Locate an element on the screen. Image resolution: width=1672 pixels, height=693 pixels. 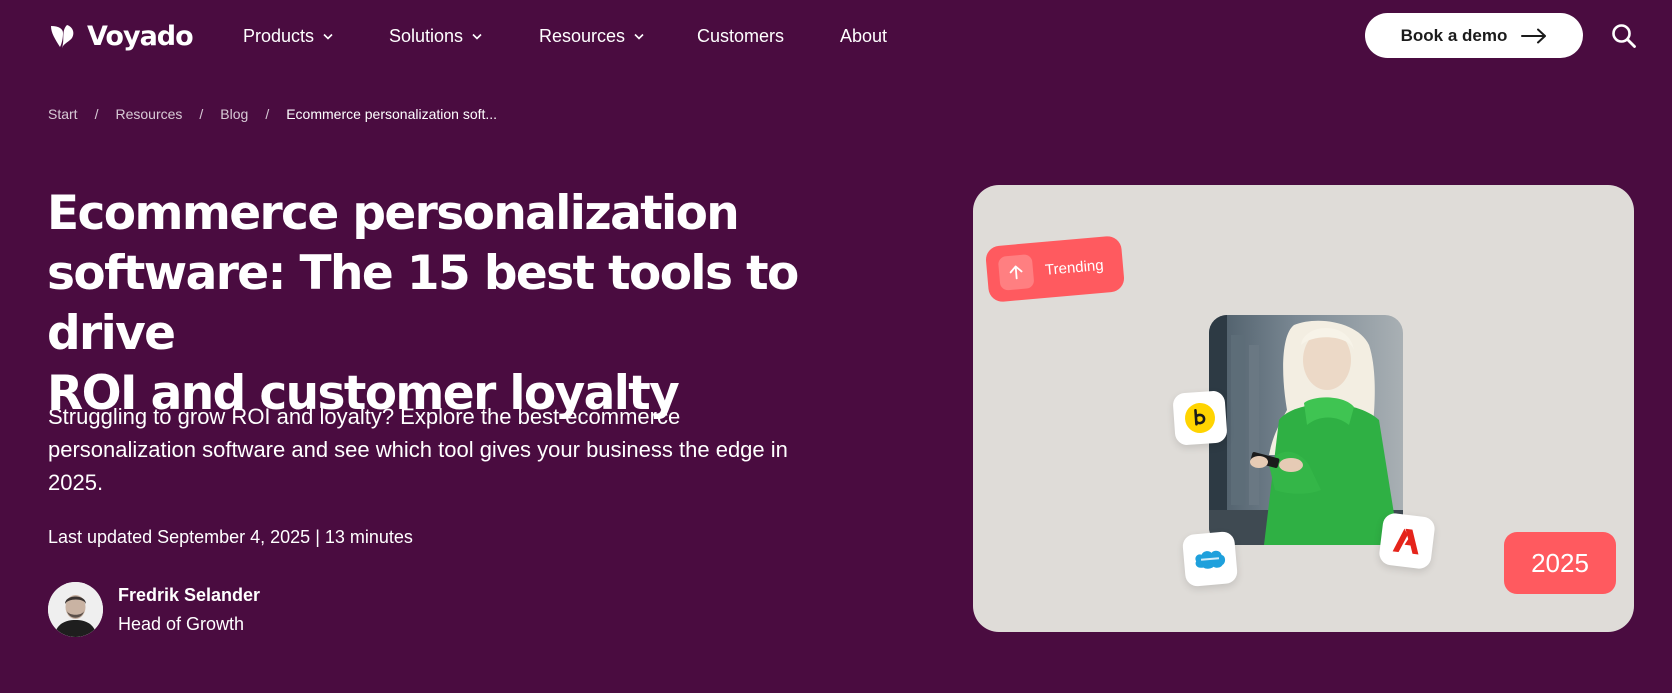
year-tag: 2025 is located at coordinates (1560, 563).